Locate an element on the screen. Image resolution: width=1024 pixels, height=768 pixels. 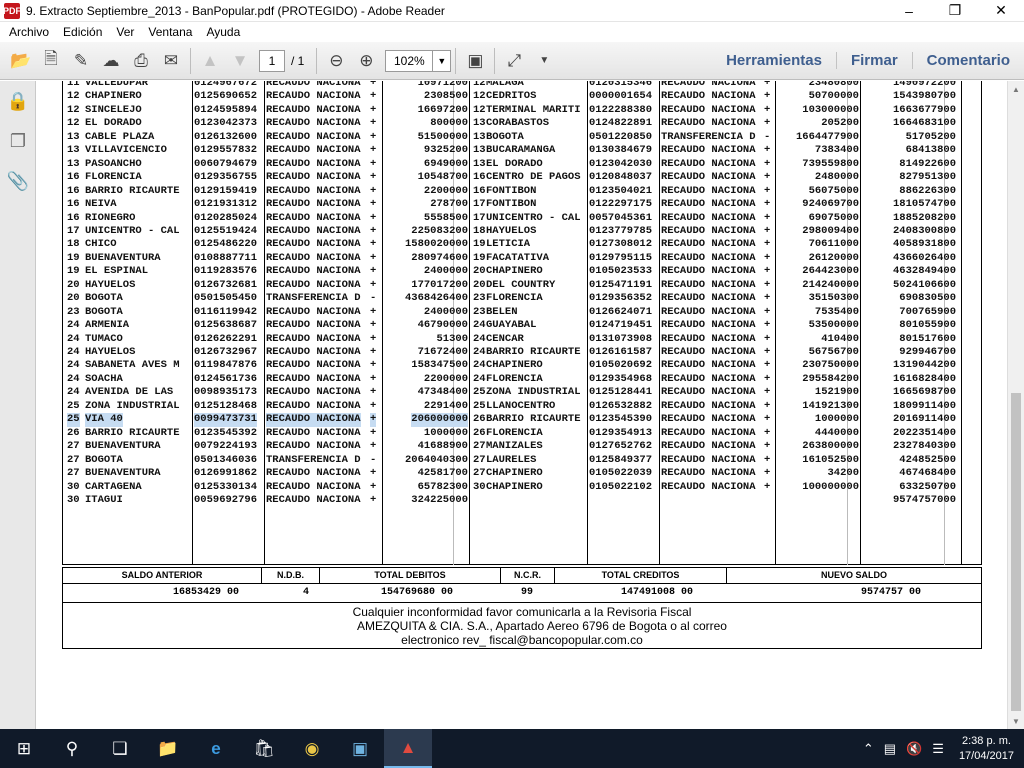
table-cell: 0123042030 is located at coordinates (621, 163).